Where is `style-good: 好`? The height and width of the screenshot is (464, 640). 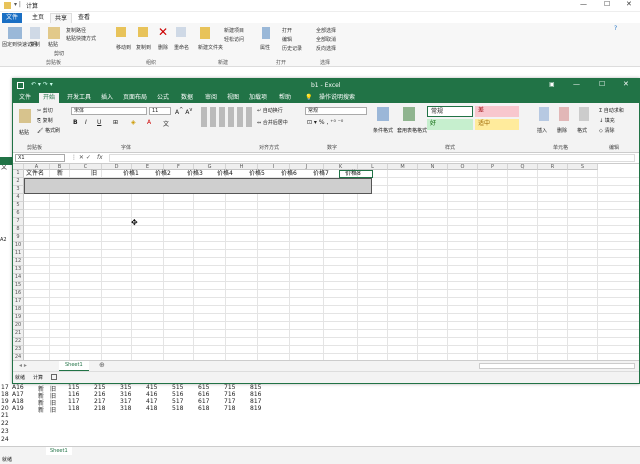 style-good: 好 is located at coordinates (450, 124).